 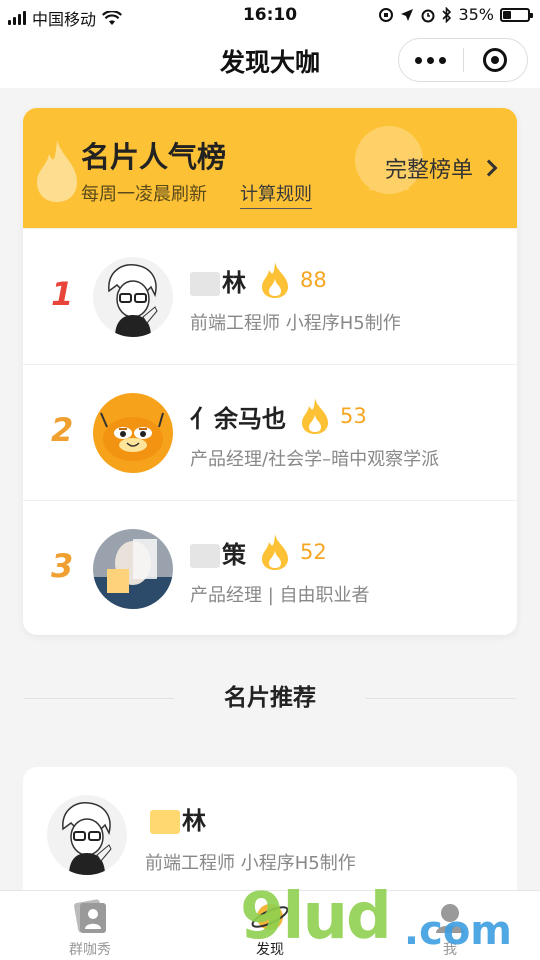 What do you see at coordinates (455, 14) in the screenshot?
I see `status-right: 35%` at bounding box center [455, 14].